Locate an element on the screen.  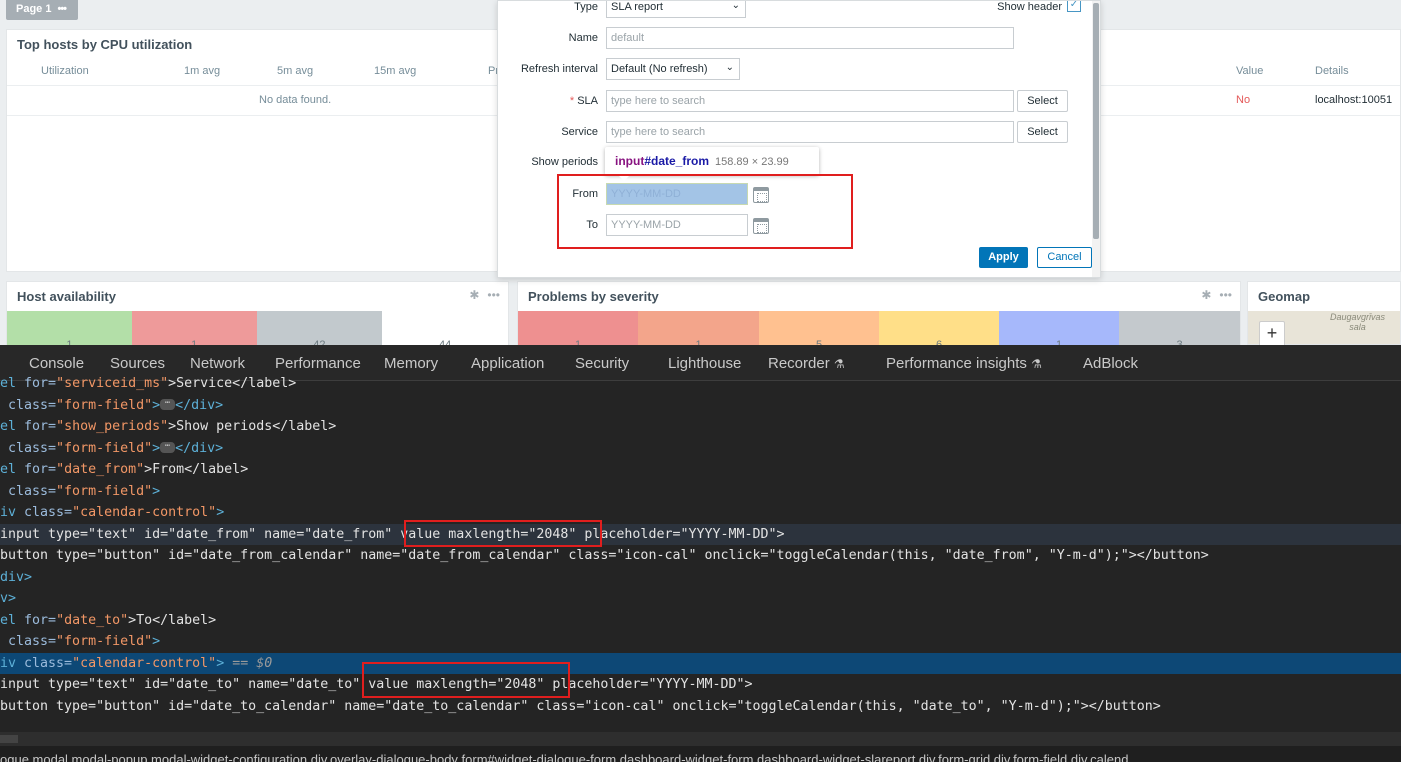
dialog-scrollbar is located at coordinates (1096, 139).